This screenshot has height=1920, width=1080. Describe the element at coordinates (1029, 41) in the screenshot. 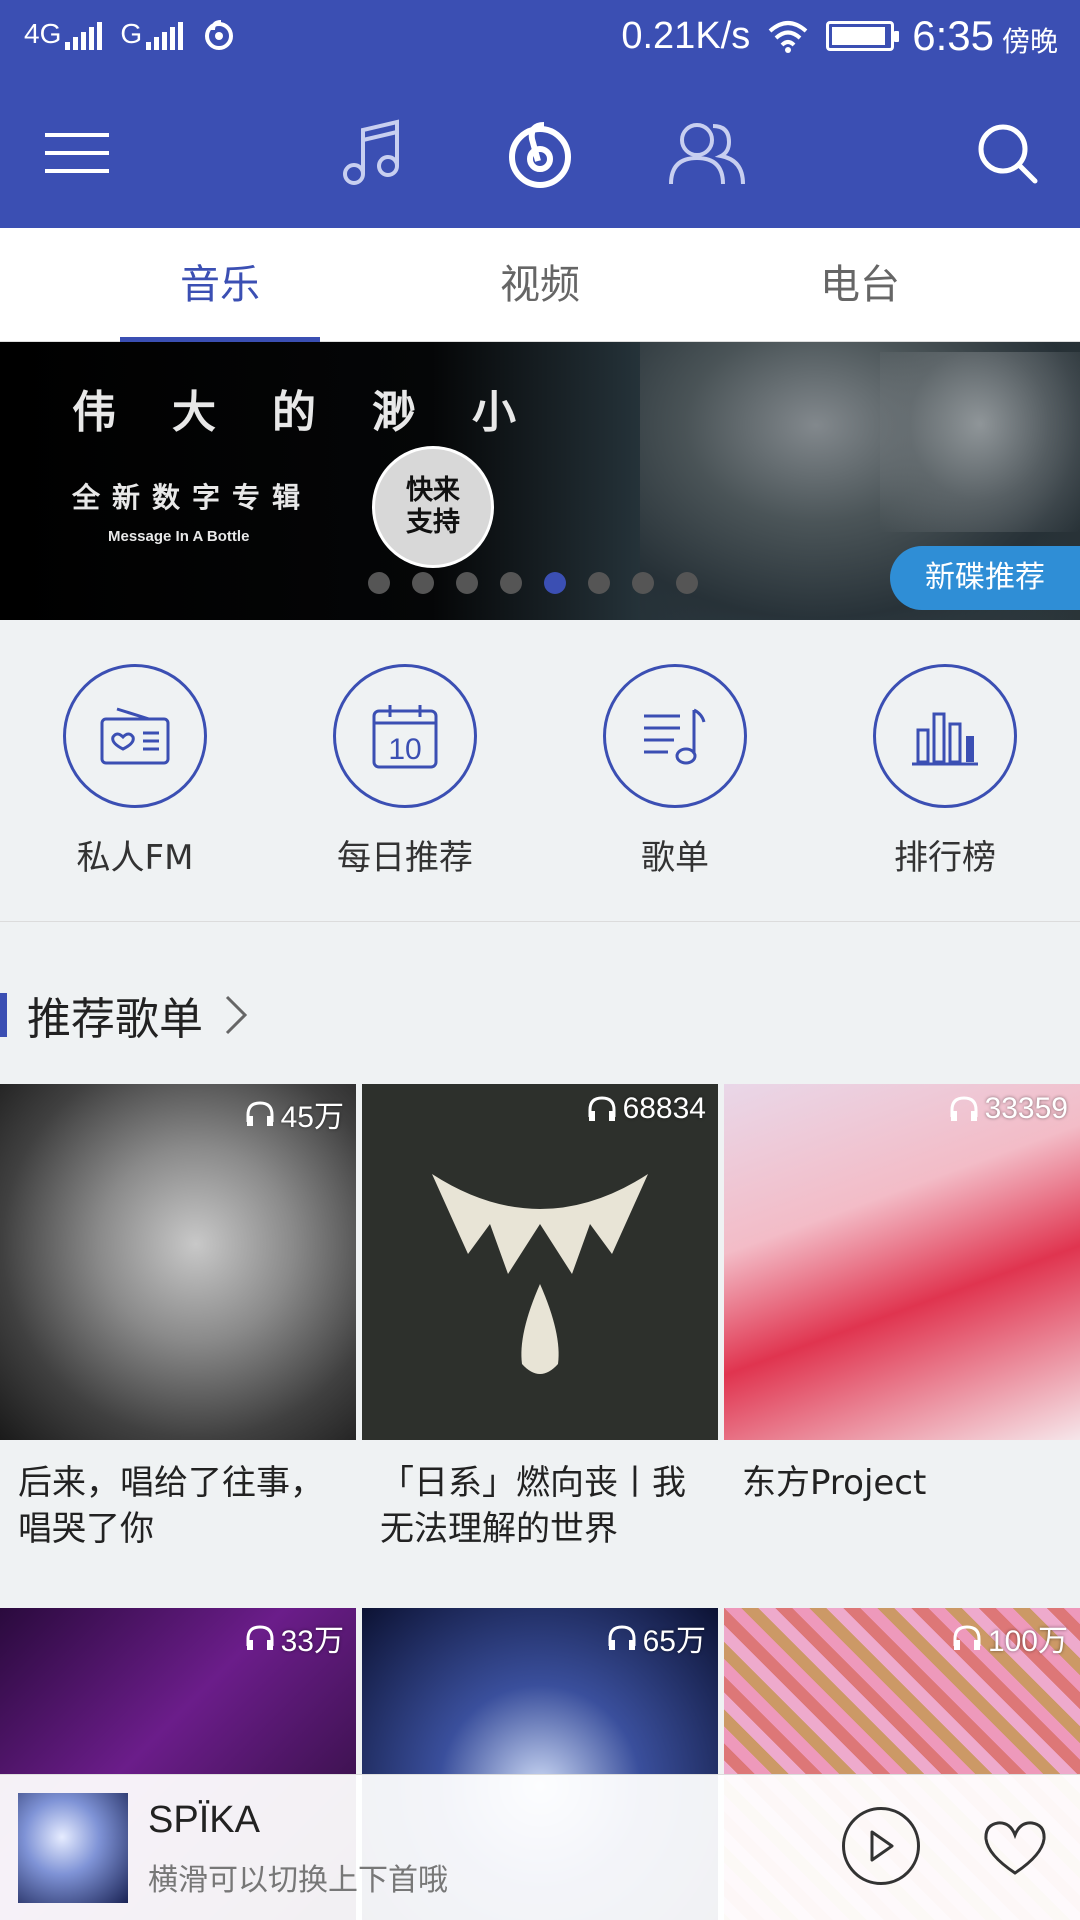

I see `clock-period: 傍晚` at that location.